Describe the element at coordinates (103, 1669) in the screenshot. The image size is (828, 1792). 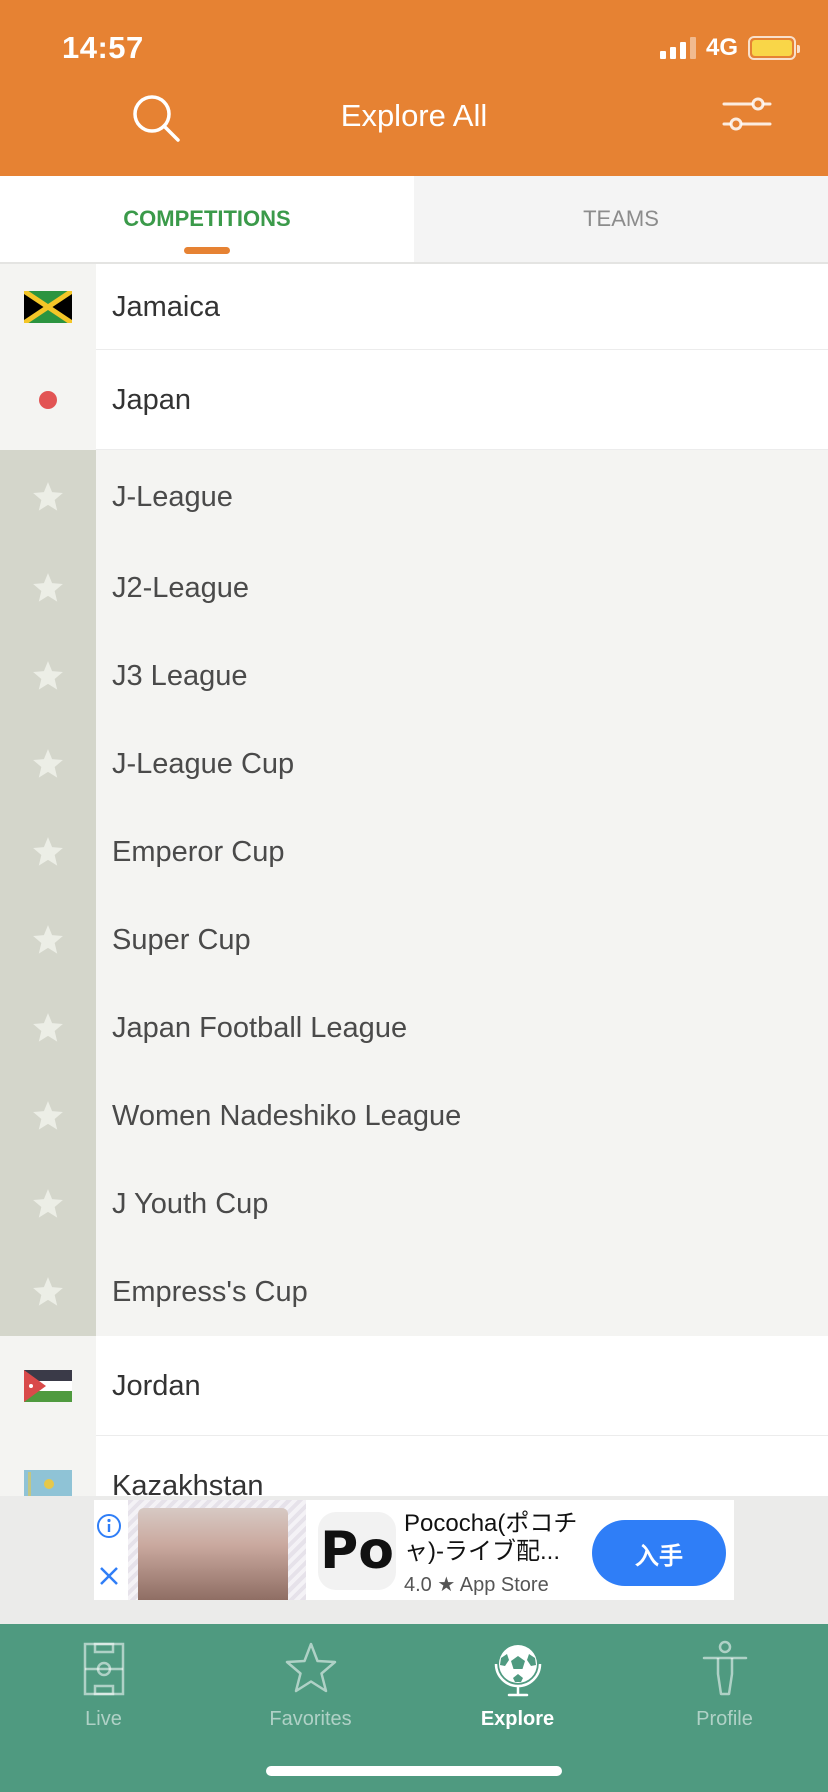
I see `pitch-icon` at that location.